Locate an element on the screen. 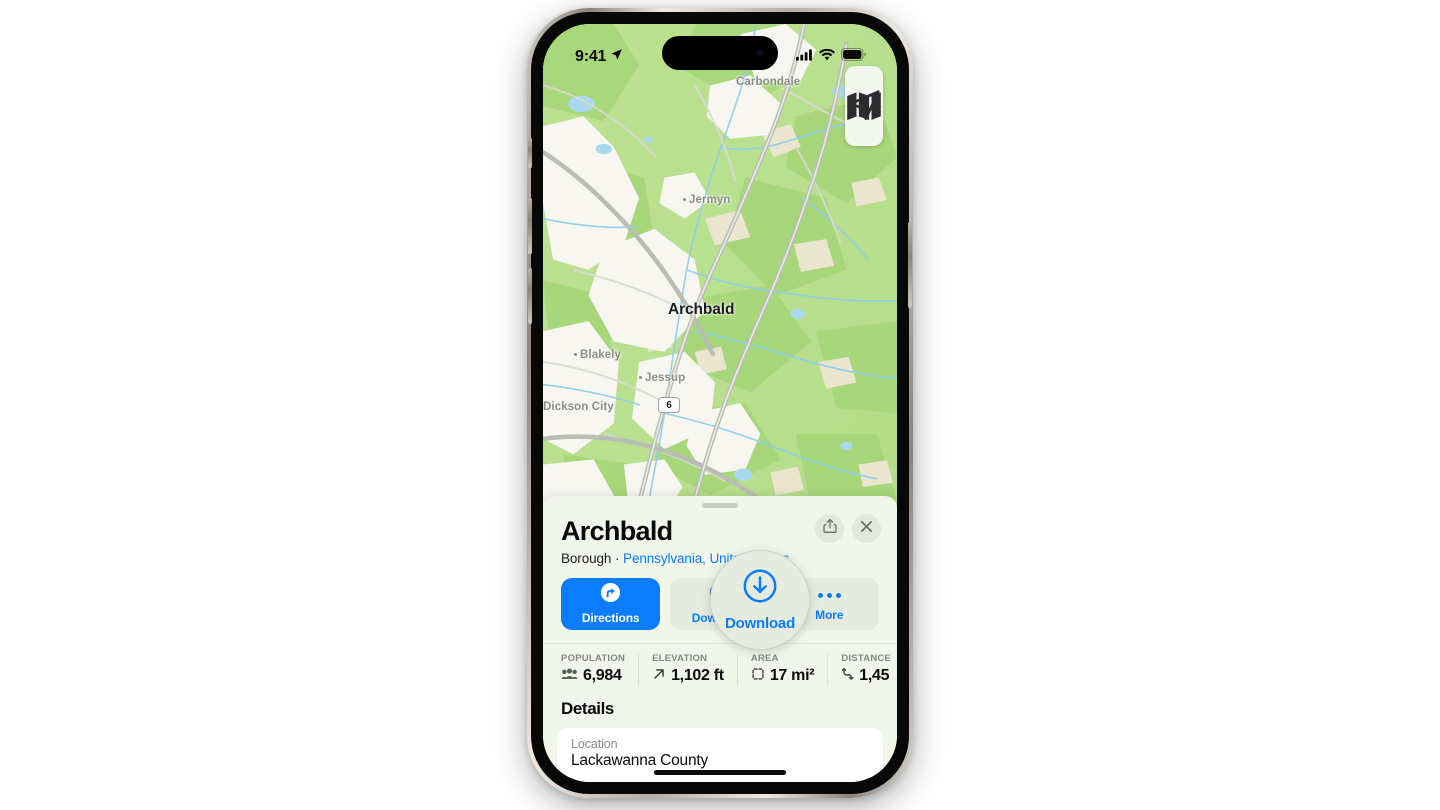  directions-arrow-icon is located at coordinates (610, 595).